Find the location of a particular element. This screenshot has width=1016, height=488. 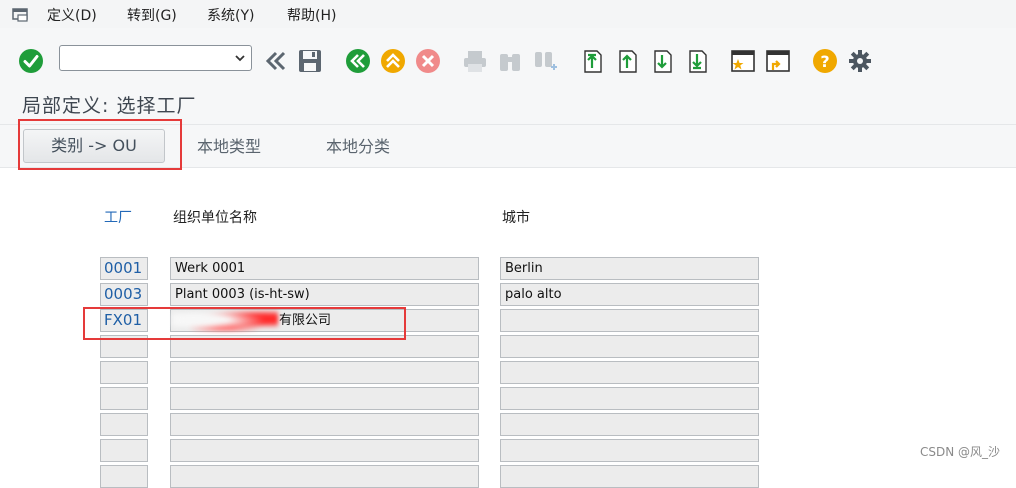

last-page-icon is located at coordinates (697, 61).